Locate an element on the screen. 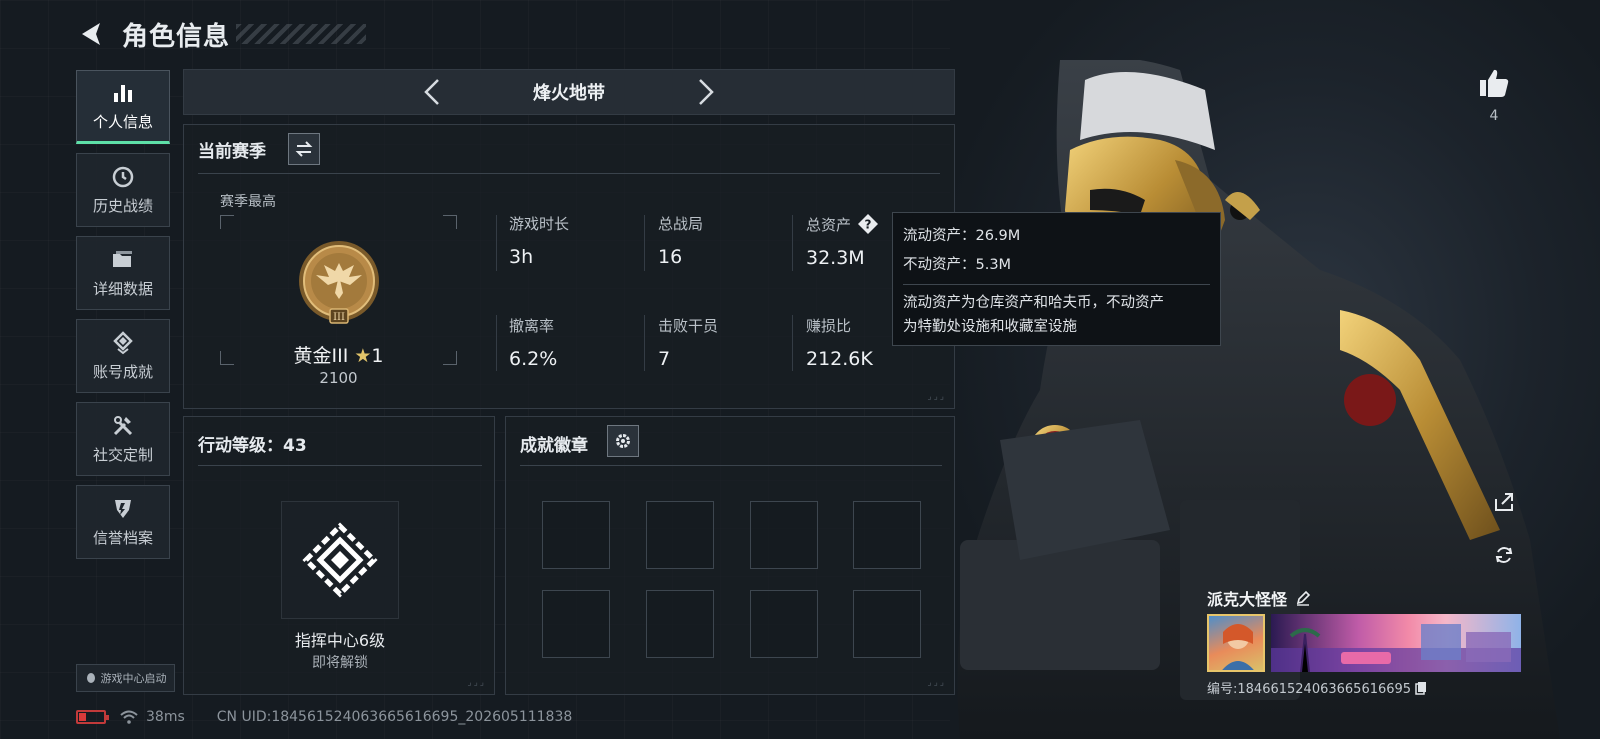  action-level-panel: 行动等级：43 指挥中心6级 即将解锁 ⌟⌟⌟ is located at coordinates (339, 555).